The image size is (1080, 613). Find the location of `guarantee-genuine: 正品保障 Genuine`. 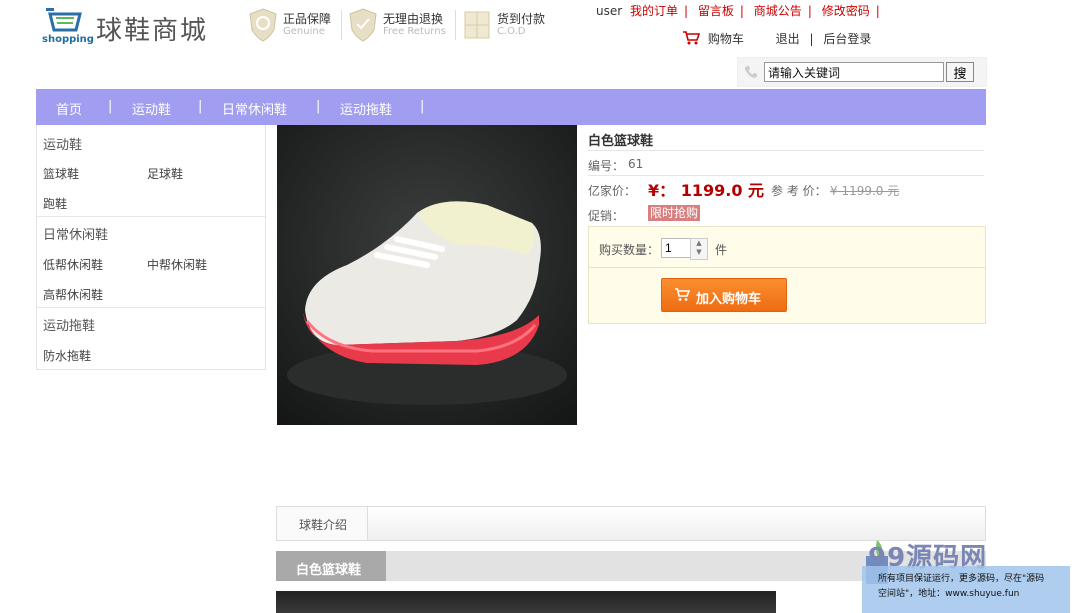

guarantee-genuine: 正品保障 Genuine is located at coordinates (296, 26).